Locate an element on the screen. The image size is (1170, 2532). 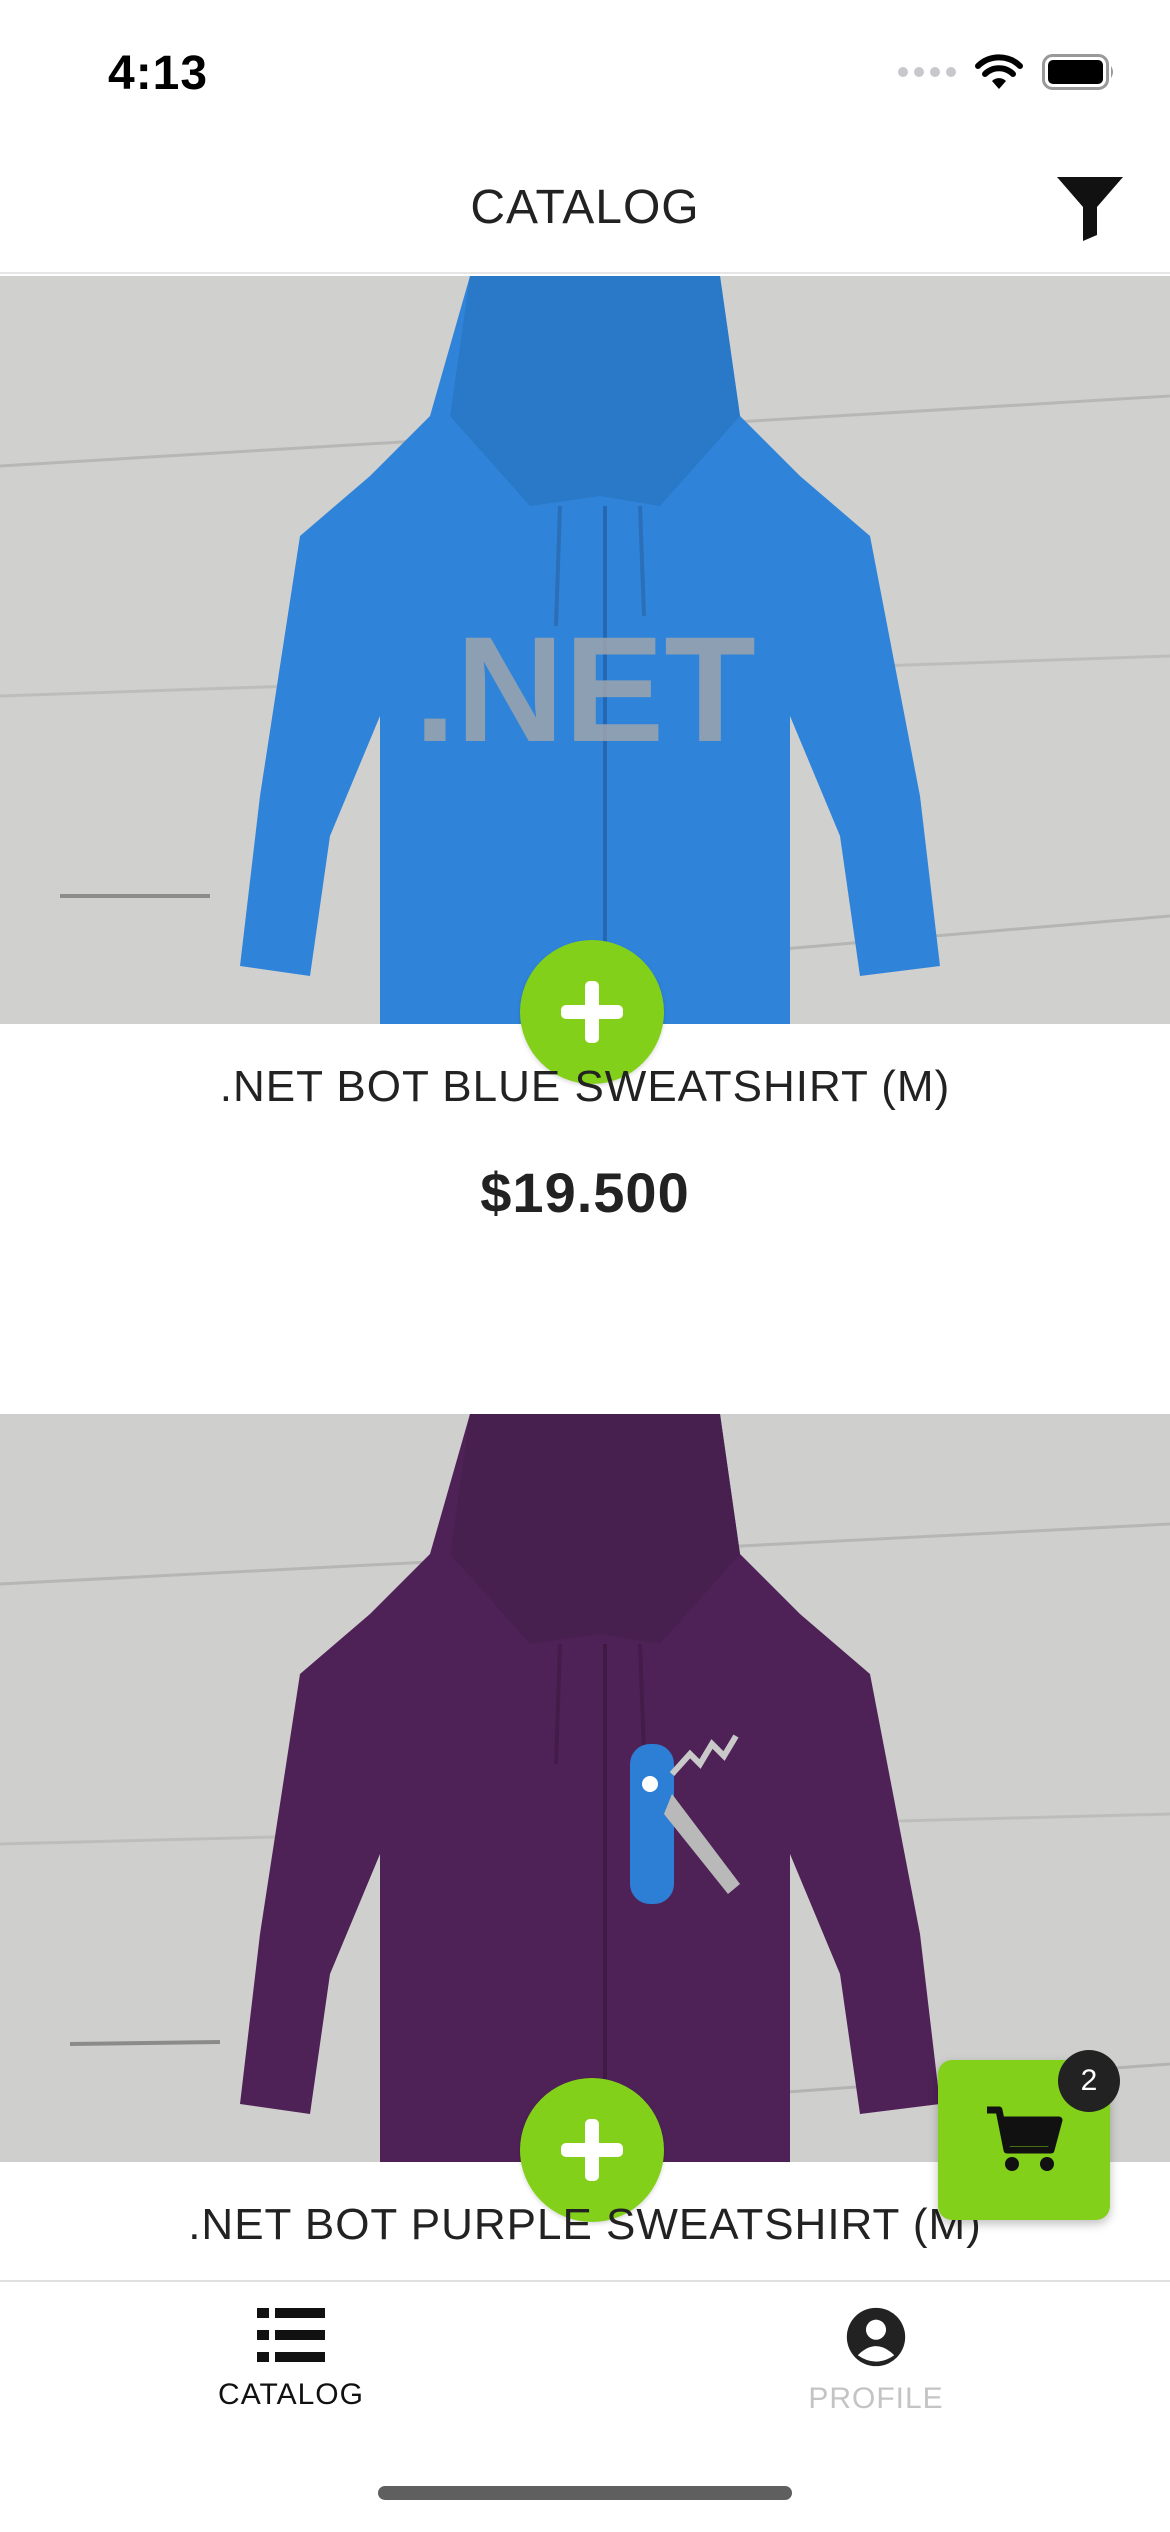
page-title: CATALOG is located at coordinates (585, 207).